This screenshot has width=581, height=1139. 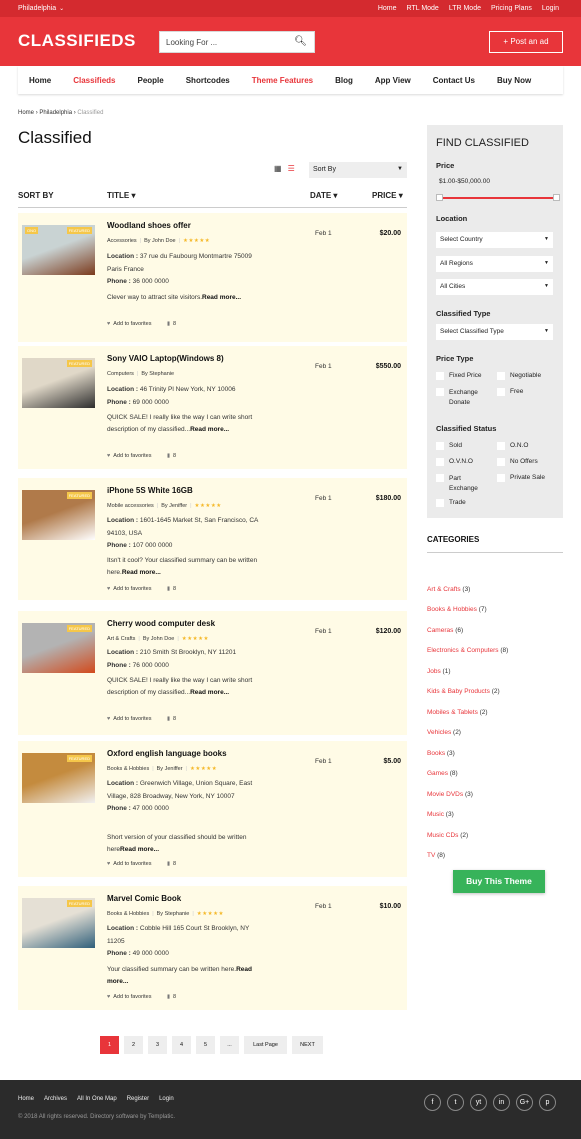 What do you see at coordinates (442, 835) in the screenshot?
I see `category-name: Music CDs` at bounding box center [442, 835].